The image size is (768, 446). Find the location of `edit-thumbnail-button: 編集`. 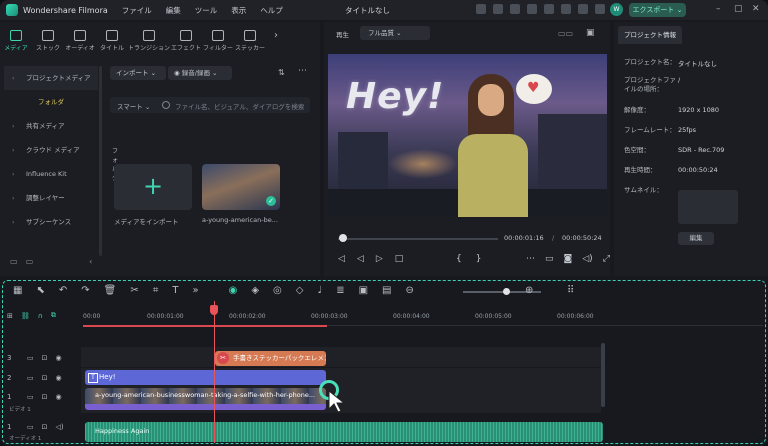

edit-thumbnail-button: 編集 is located at coordinates (696, 238).